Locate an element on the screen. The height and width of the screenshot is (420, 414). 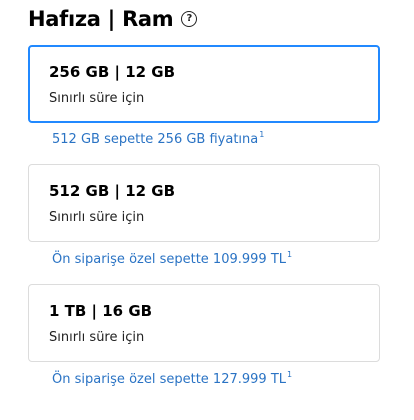
promo-label: 512 GB sepette 256 GB fiyatına is located at coordinates (155, 139).